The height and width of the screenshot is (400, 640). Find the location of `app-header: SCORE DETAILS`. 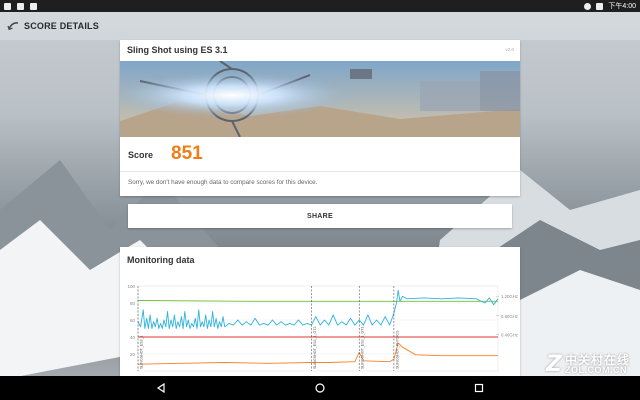

app-header: SCORE DETAILS is located at coordinates (320, 26).